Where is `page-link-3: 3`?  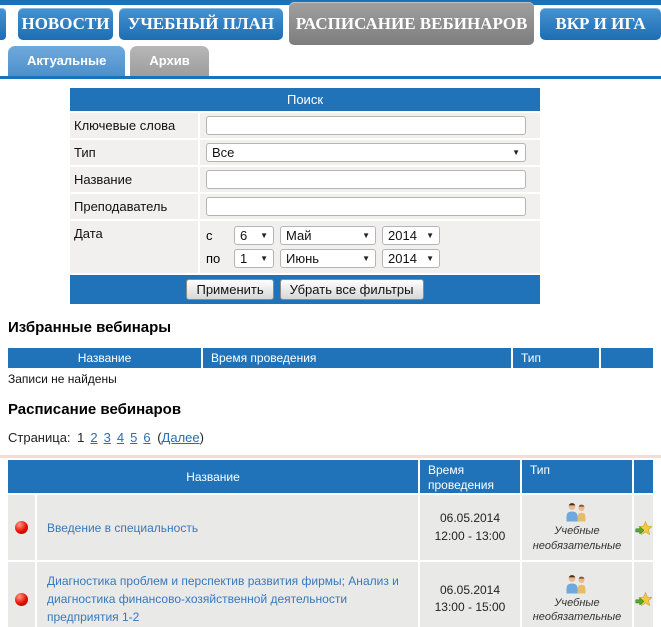
page-link-3: 3 is located at coordinates (107, 437).